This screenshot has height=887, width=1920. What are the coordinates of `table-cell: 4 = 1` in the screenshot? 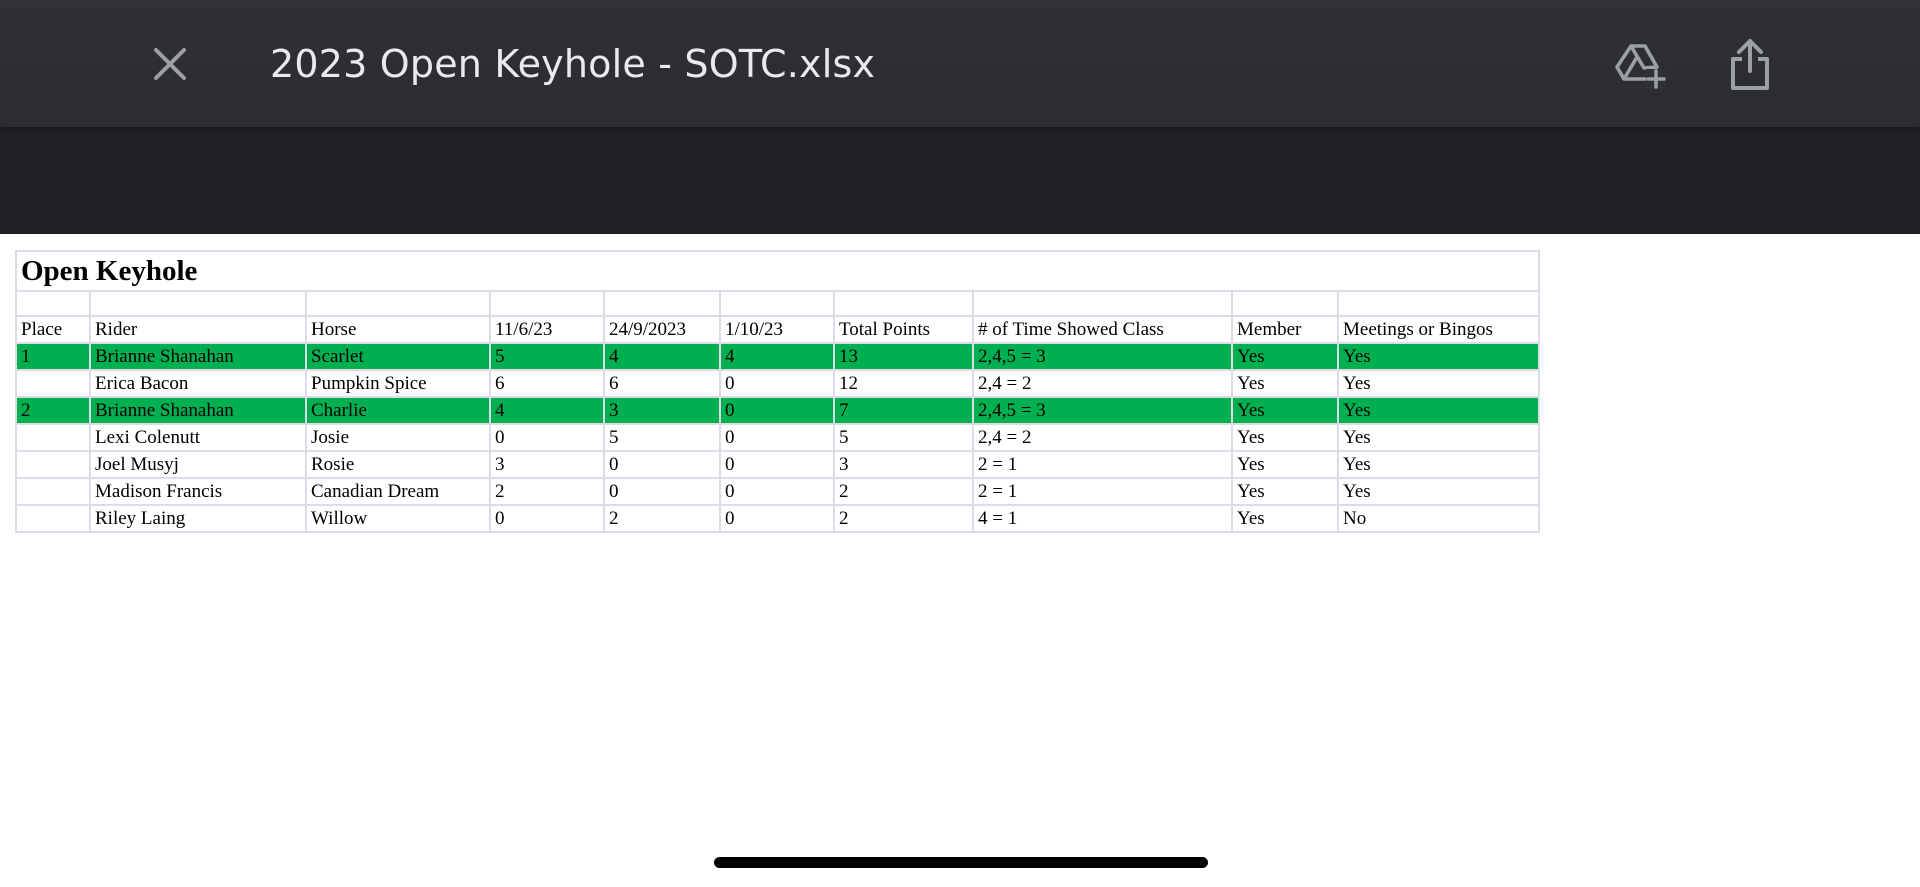 It's located at (1102, 518).